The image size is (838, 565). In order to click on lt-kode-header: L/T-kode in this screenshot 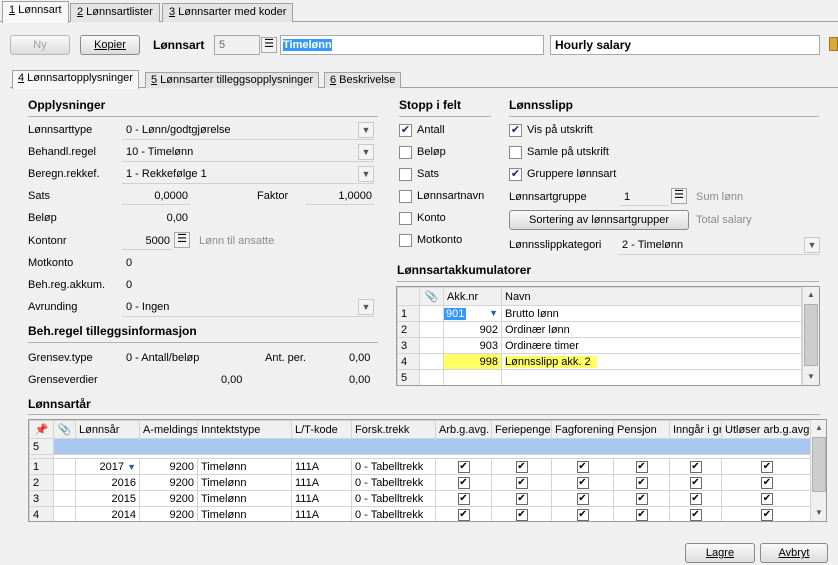, I will do `click(321, 429)`.